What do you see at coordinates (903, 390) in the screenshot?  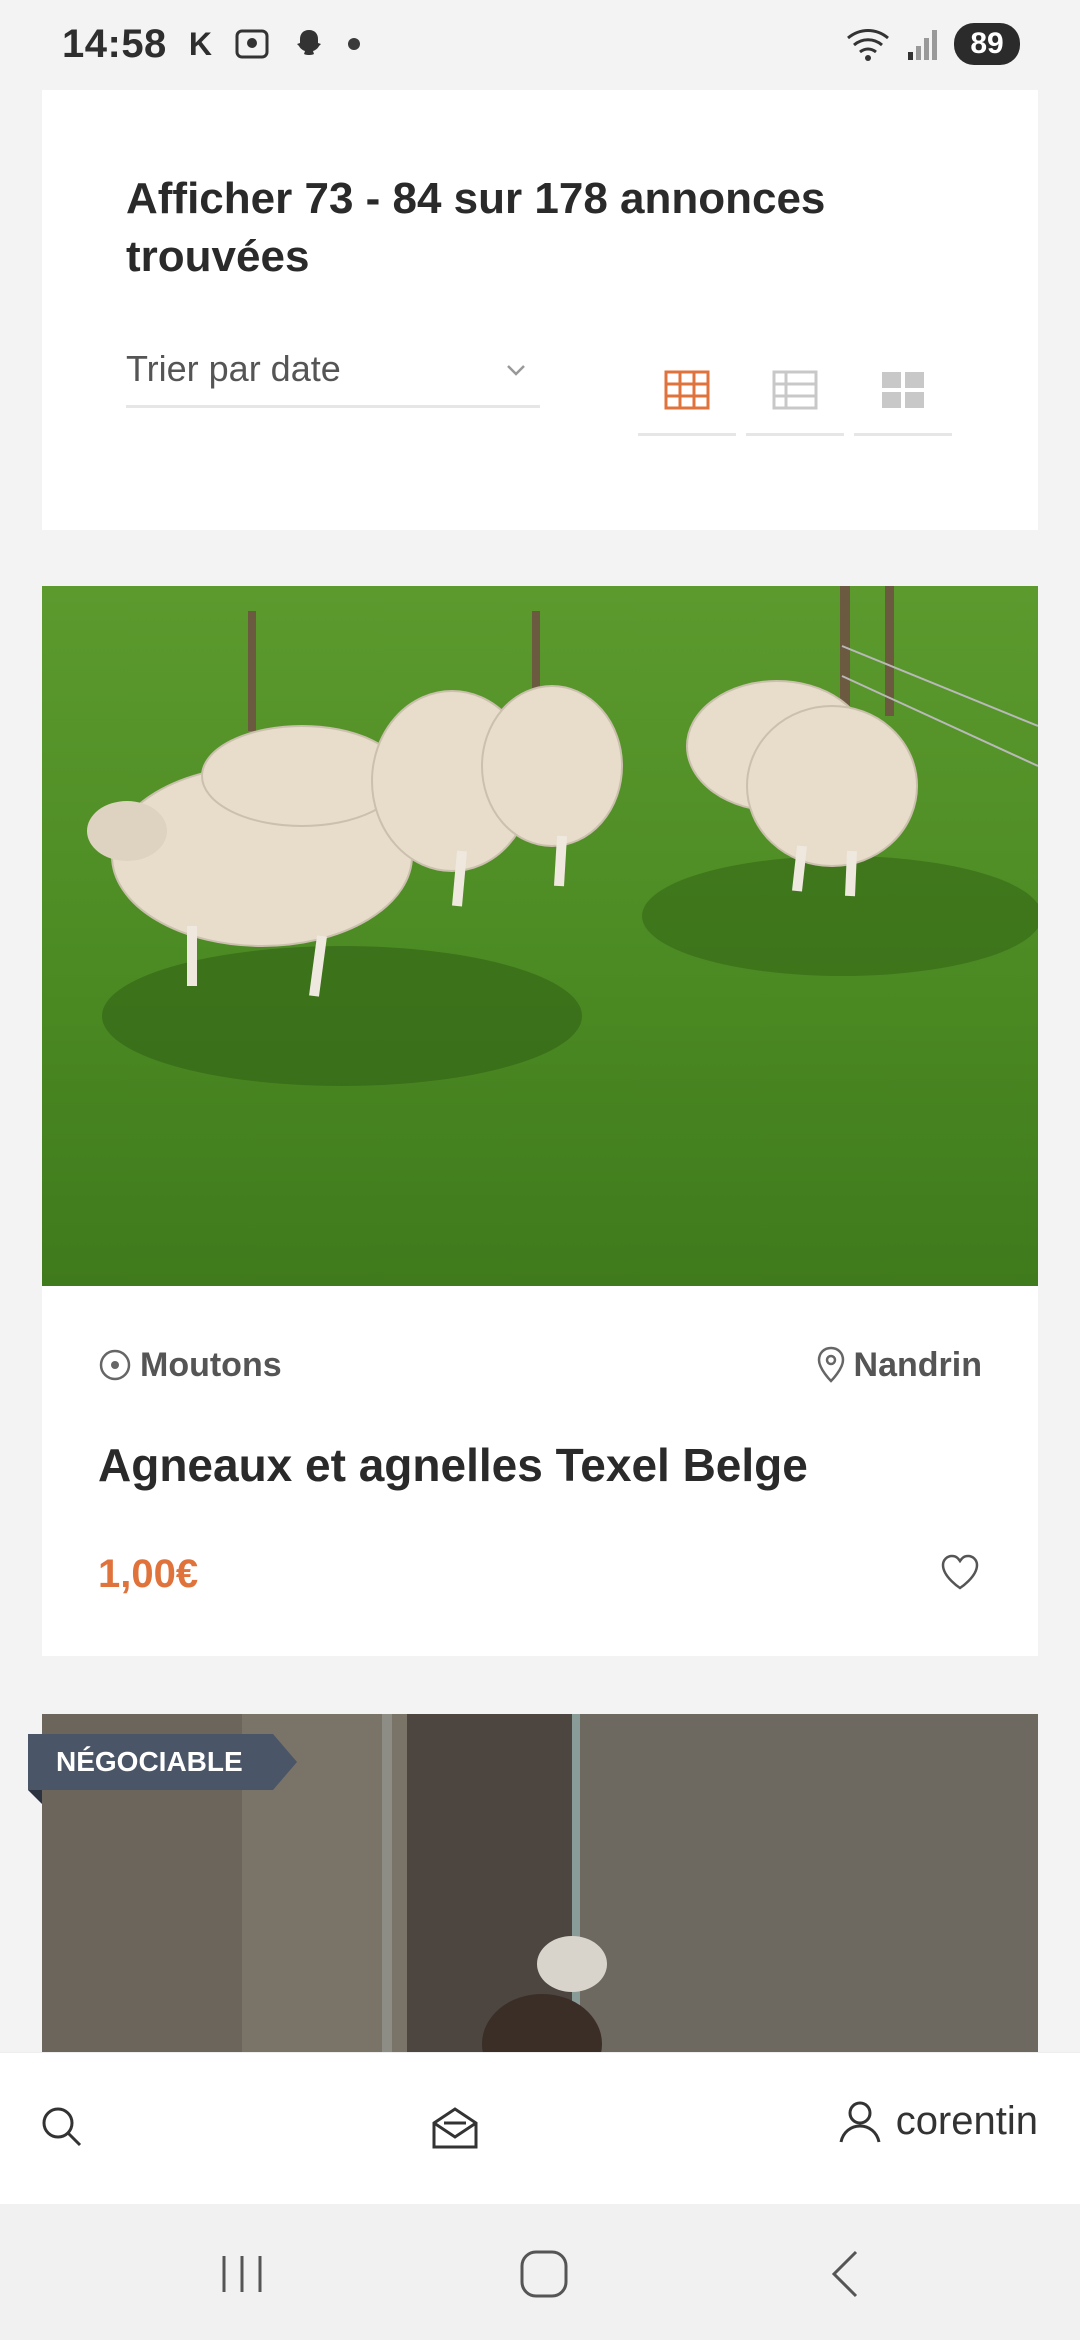 I see `tiles-icon` at bounding box center [903, 390].